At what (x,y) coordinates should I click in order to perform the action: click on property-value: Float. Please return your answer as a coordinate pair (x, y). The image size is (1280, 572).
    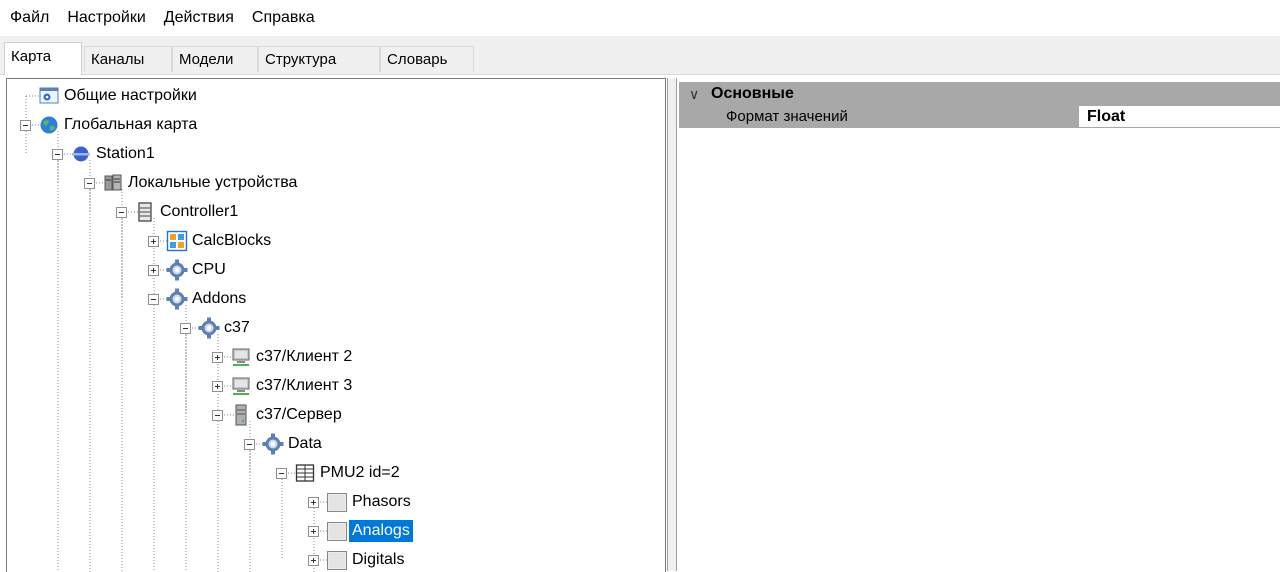
    Looking at the image, I should click on (1179, 117).